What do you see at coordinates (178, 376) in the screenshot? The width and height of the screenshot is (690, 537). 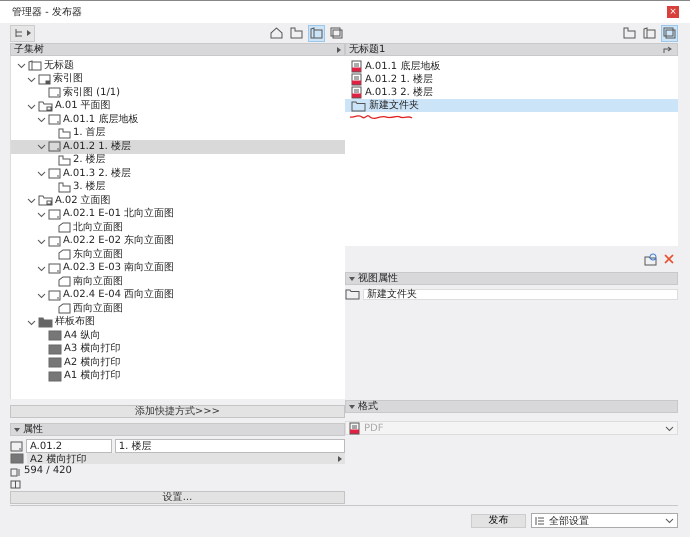 I see `tree-item: A1 横向打印` at bounding box center [178, 376].